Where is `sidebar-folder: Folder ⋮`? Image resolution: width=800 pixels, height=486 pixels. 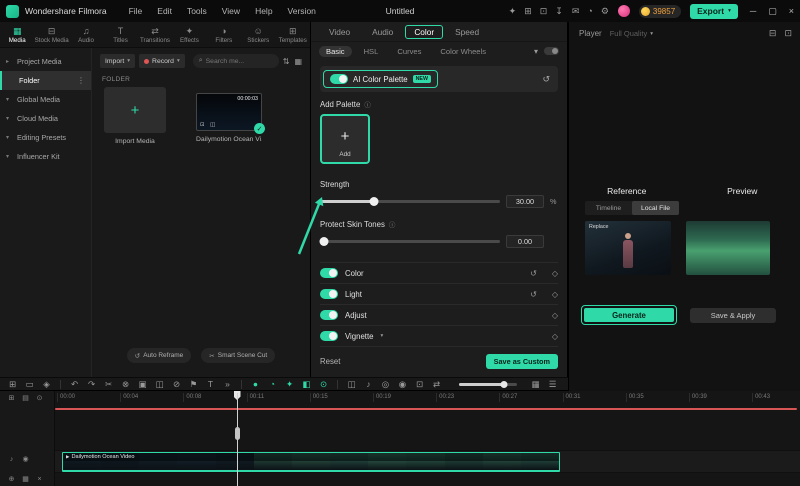
sidebar-folder: Folder ⋮ is located at coordinates (45, 80).